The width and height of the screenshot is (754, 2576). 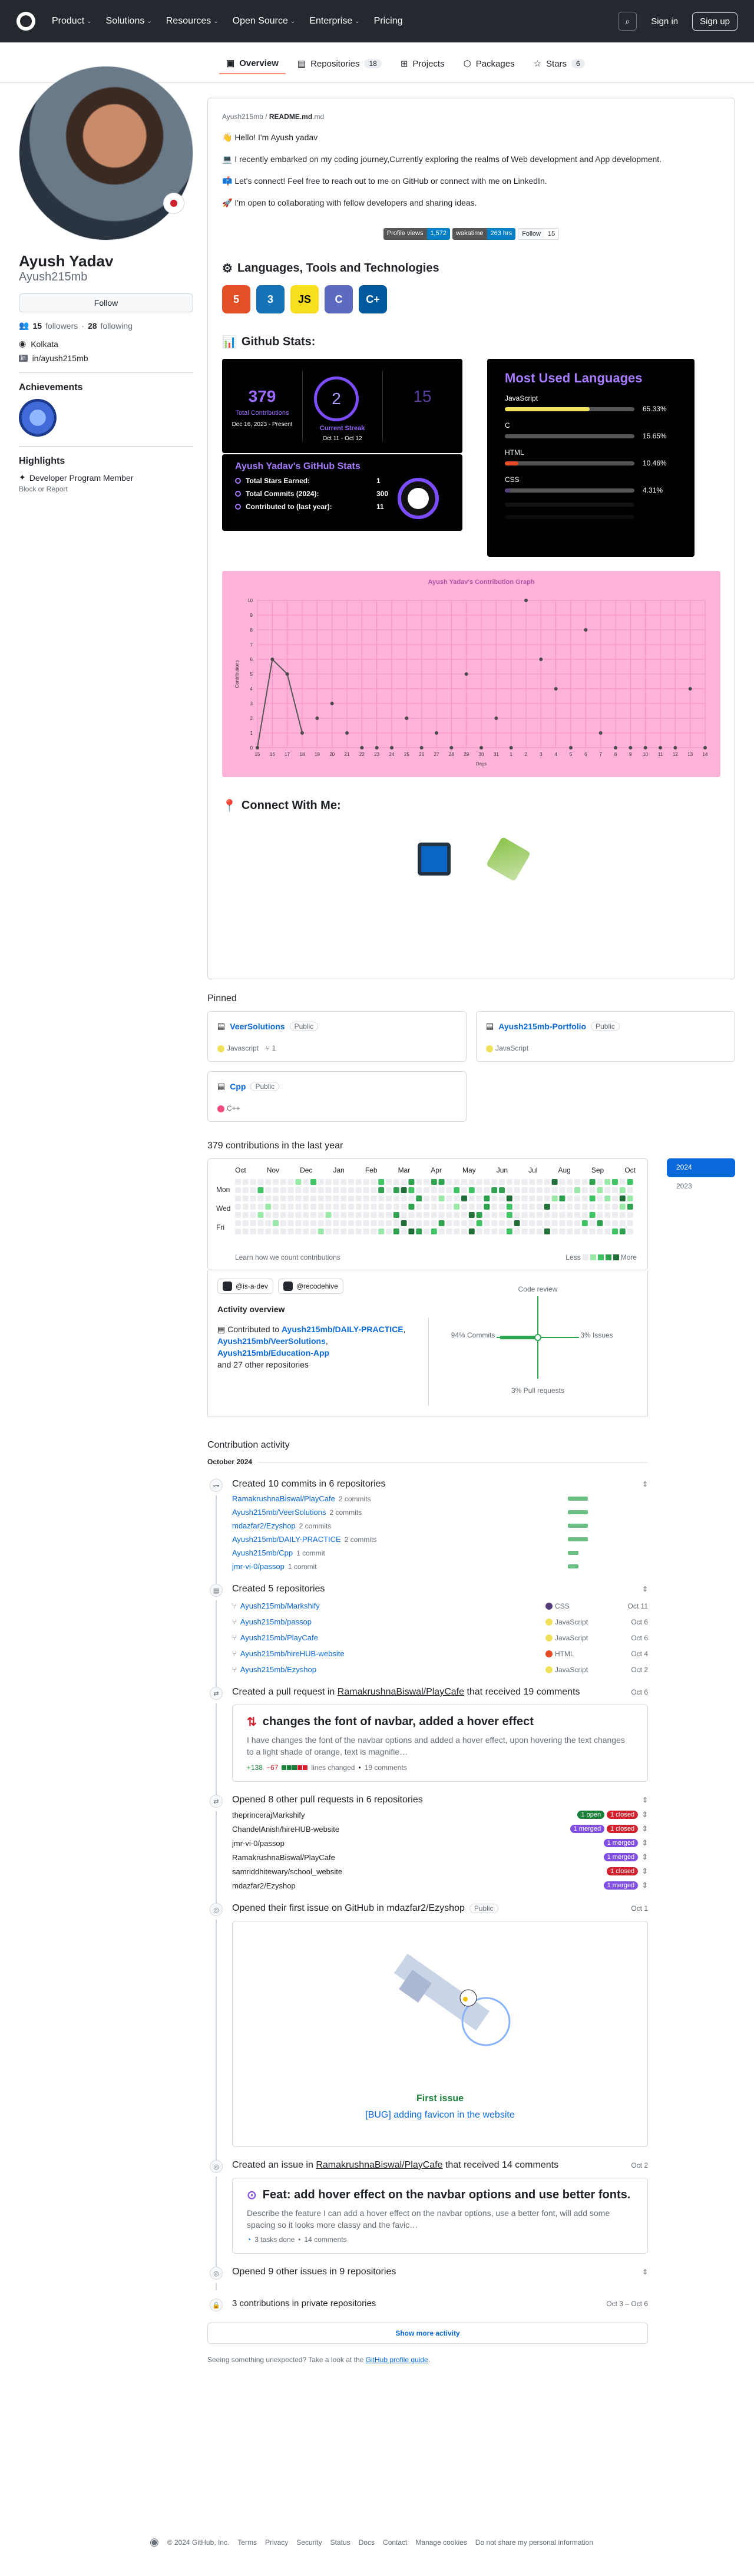 What do you see at coordinates (623, 1815) in the screenshot?
I see `pr-status-badge: 1 closed` at bounding box center [623, 1815].